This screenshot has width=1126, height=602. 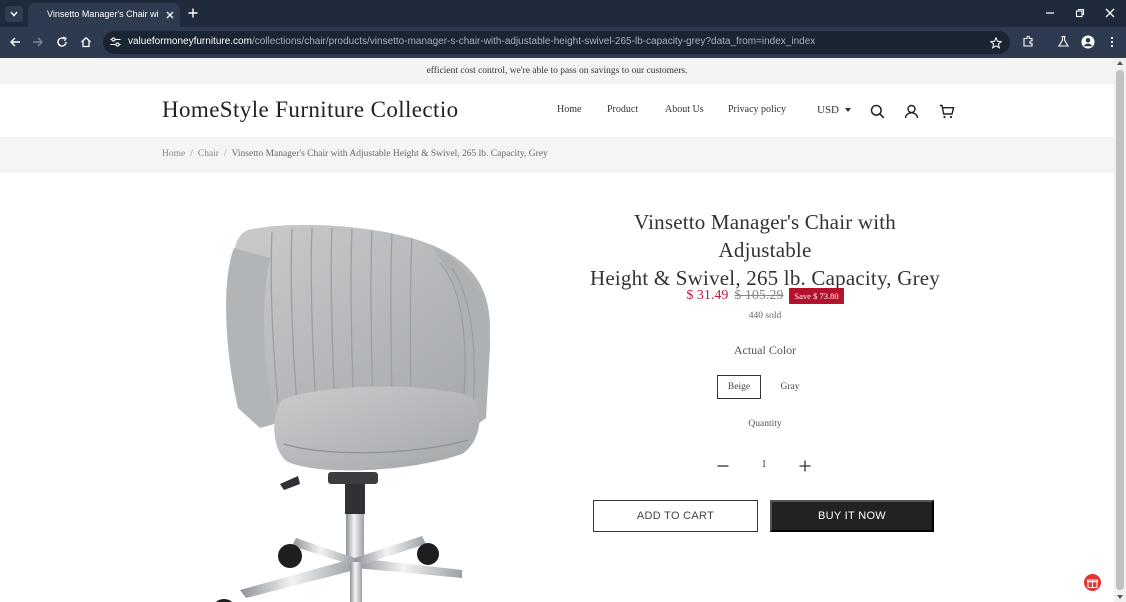 I want to click on tune-icon, so click(x=115, y=42).